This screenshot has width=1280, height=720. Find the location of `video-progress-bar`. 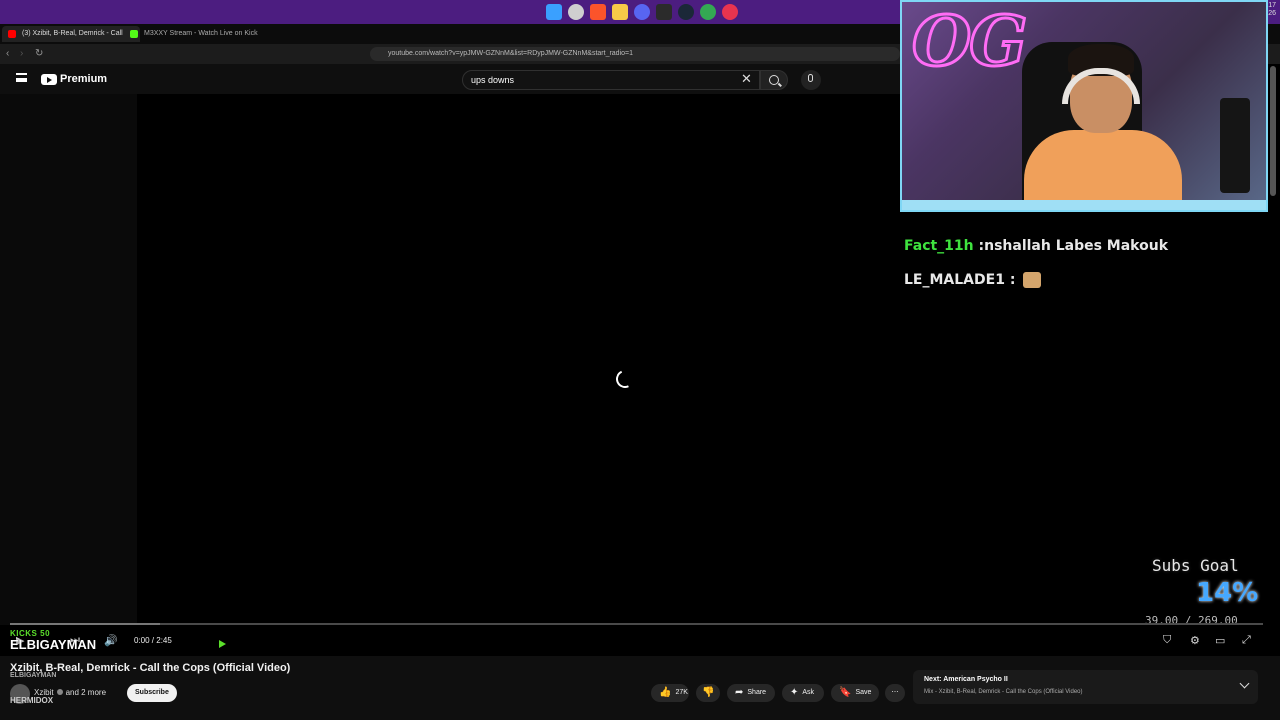

video-progress-bar is located at coordinates (636, 624).